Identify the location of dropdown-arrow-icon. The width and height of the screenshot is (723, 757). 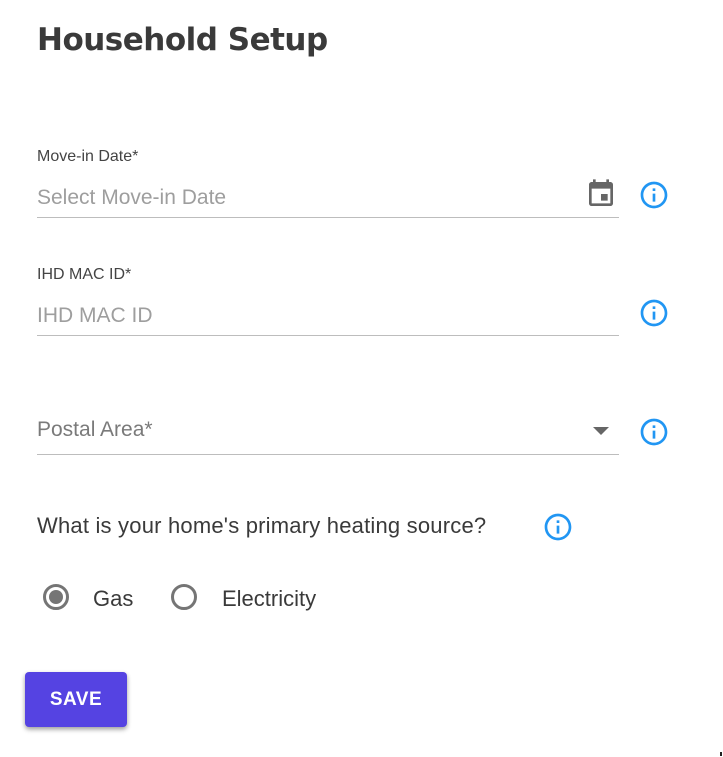
(601, 431).